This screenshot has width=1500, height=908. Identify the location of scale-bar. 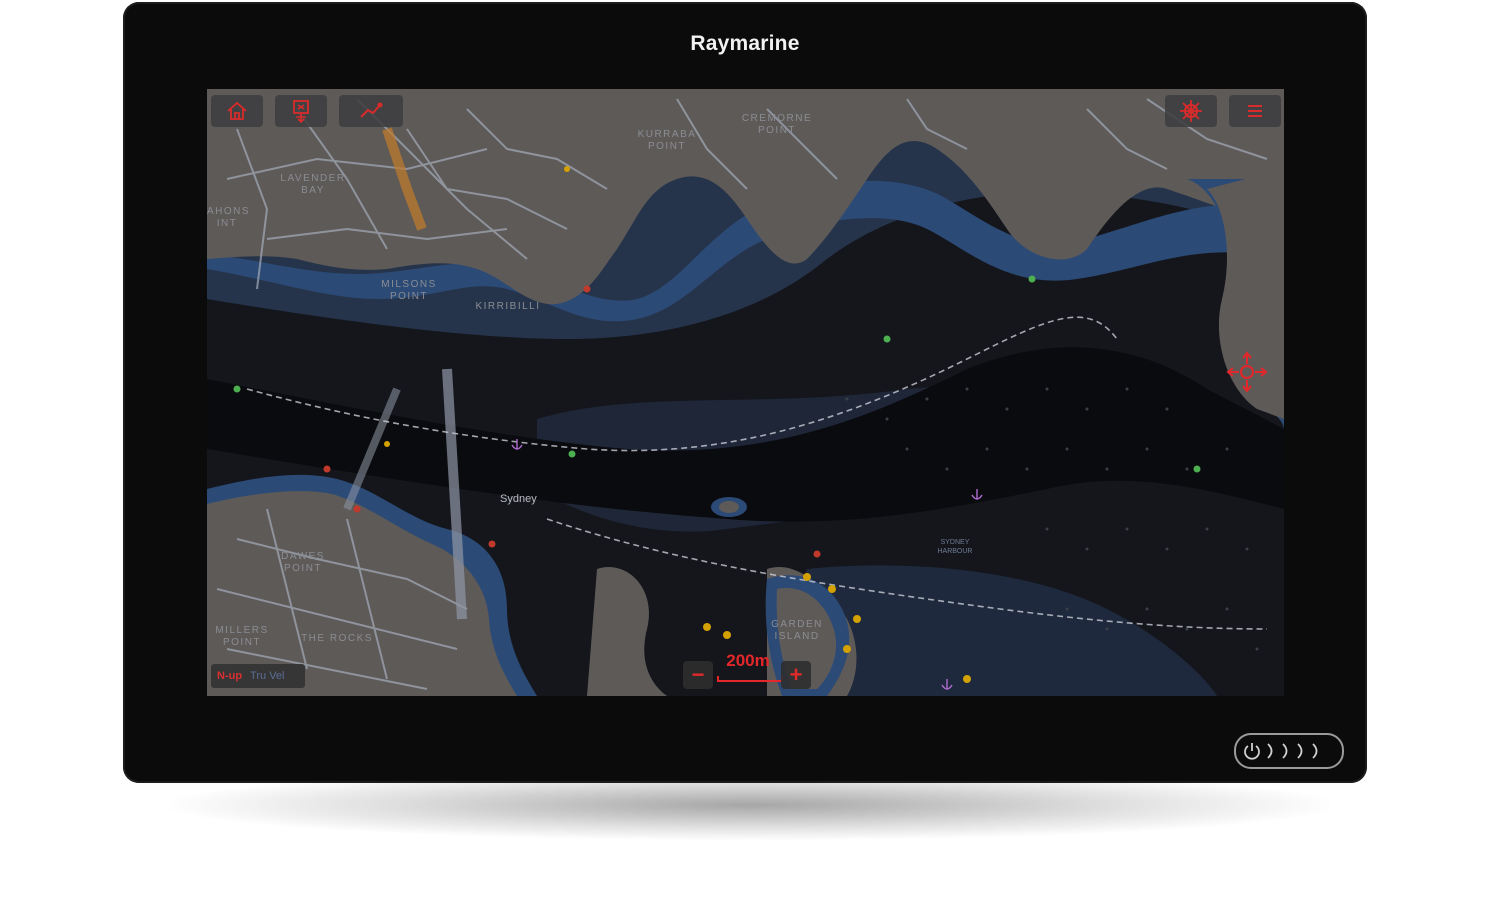
(750, 679).